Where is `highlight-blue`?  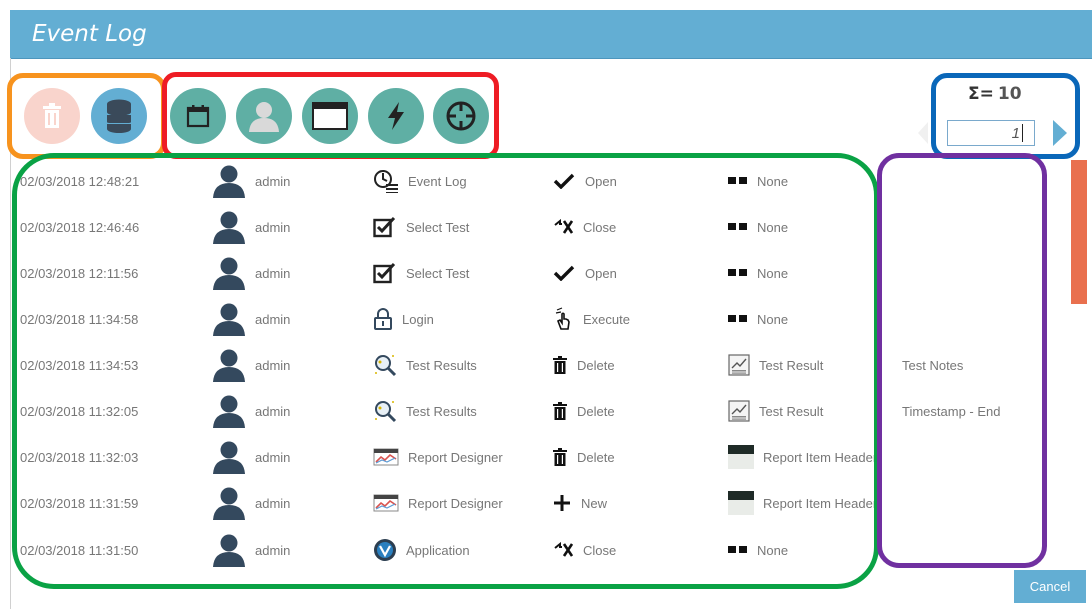 highlight-blue is located at coordinates (1005, 116).